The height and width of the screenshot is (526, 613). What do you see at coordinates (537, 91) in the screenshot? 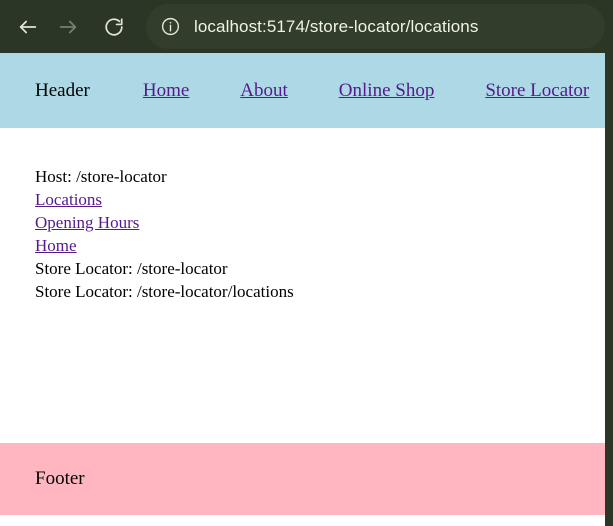
I see `nav-link-store-locator: Store Locator` at bounding box center [537, 91].